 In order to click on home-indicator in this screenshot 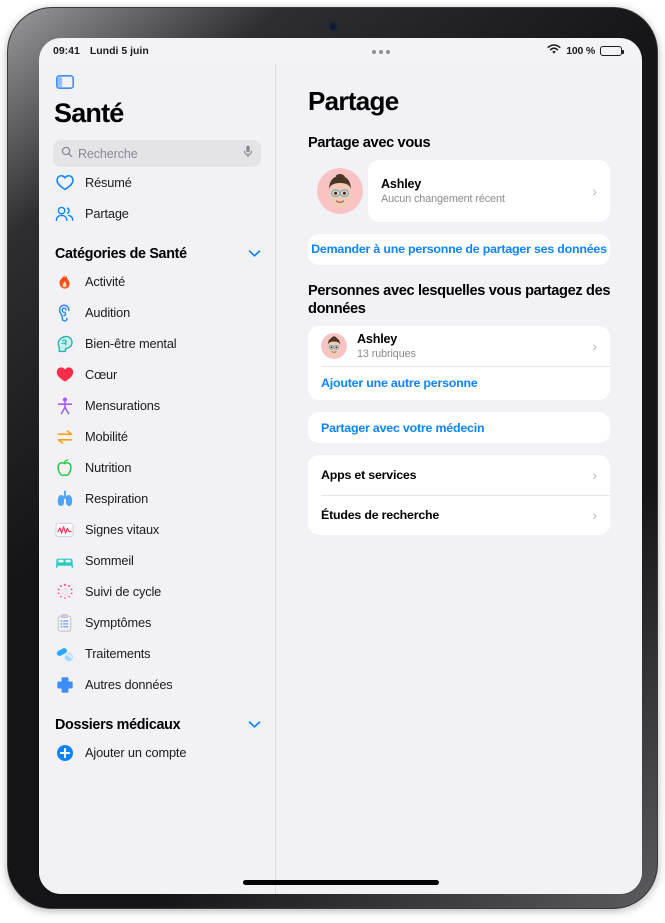, I will do `click(340, 882)`.